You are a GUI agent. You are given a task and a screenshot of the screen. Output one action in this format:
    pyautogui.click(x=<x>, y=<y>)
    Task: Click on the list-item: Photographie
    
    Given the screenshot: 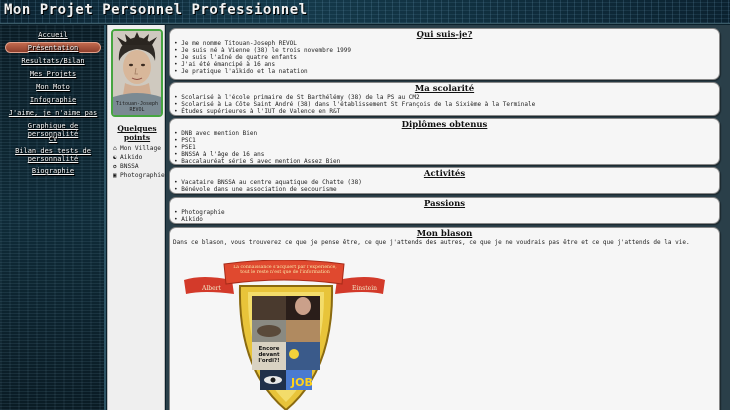 What is the action you would take?
    pyautogui.click(x=446, y=212)
    